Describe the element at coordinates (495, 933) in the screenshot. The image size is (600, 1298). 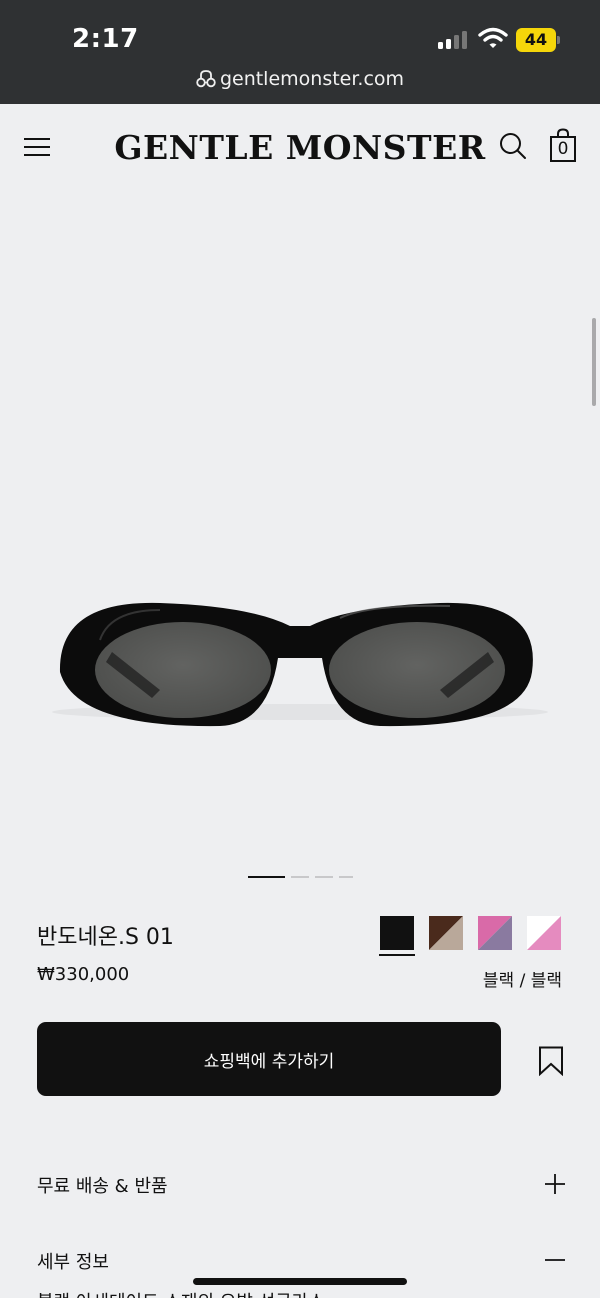
I see `color-swatch-pink-purple` at that location.